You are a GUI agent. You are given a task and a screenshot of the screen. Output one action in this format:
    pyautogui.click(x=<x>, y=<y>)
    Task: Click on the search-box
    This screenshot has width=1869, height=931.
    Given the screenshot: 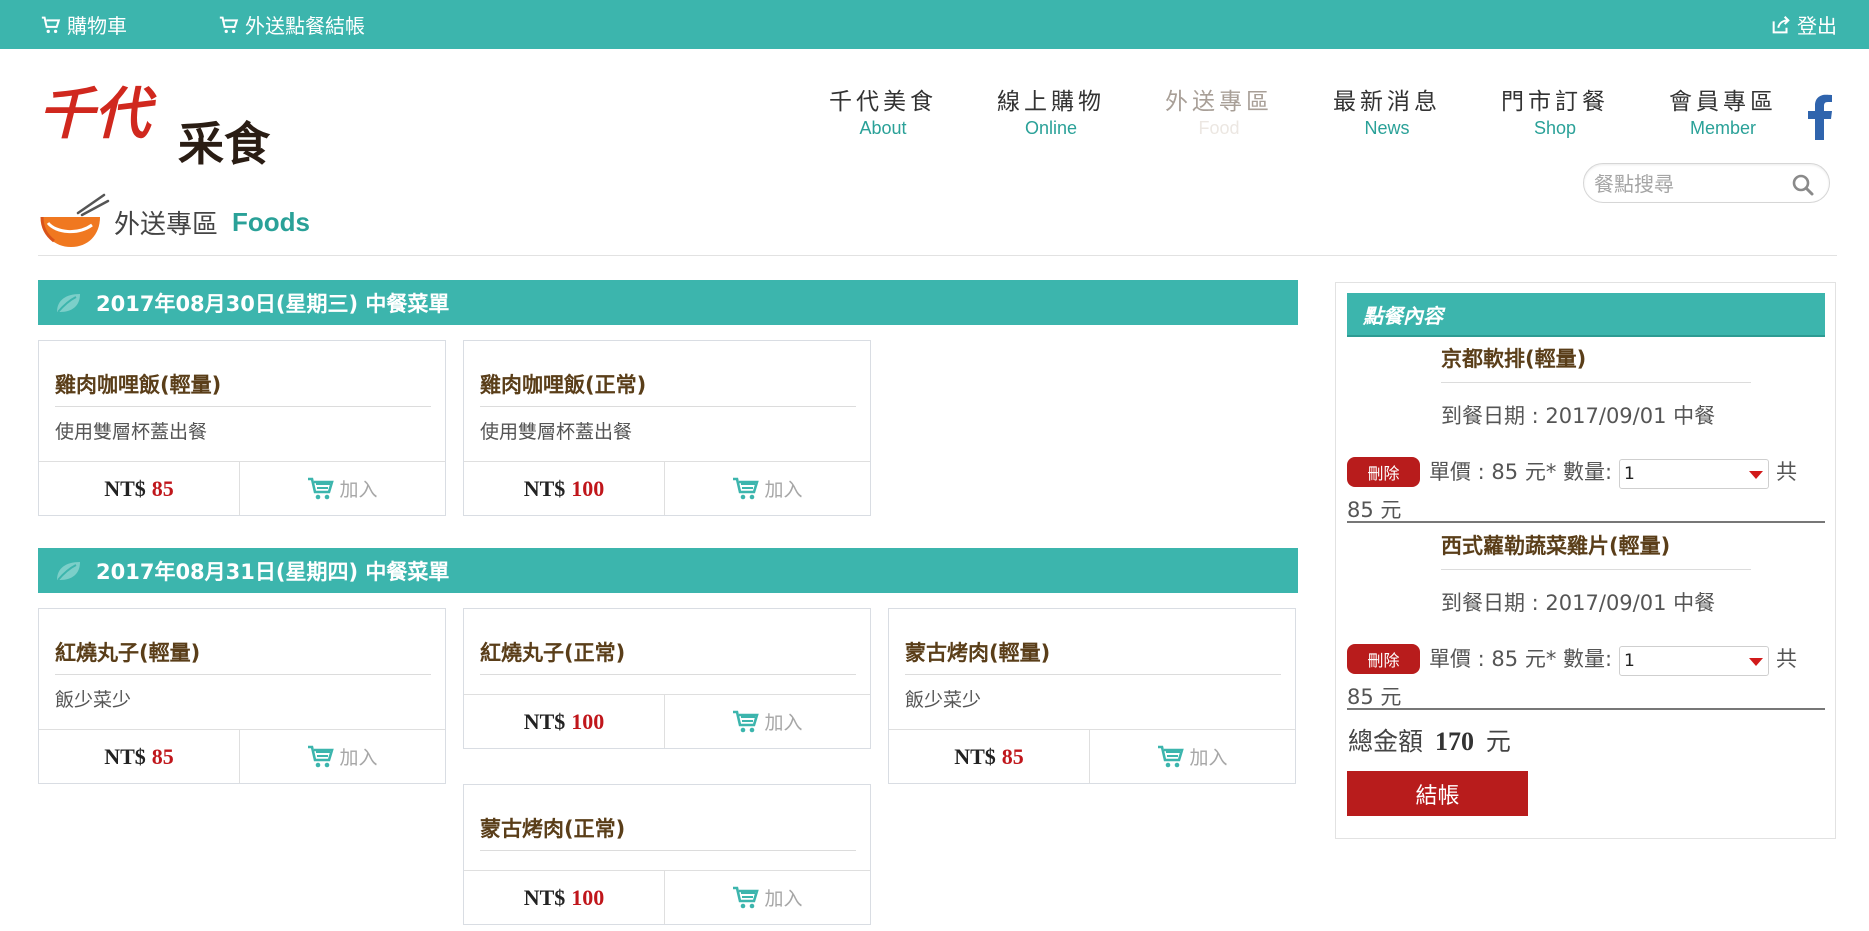 What is the action you would take?
    pyautogui.click(x=1706, y=183)
    